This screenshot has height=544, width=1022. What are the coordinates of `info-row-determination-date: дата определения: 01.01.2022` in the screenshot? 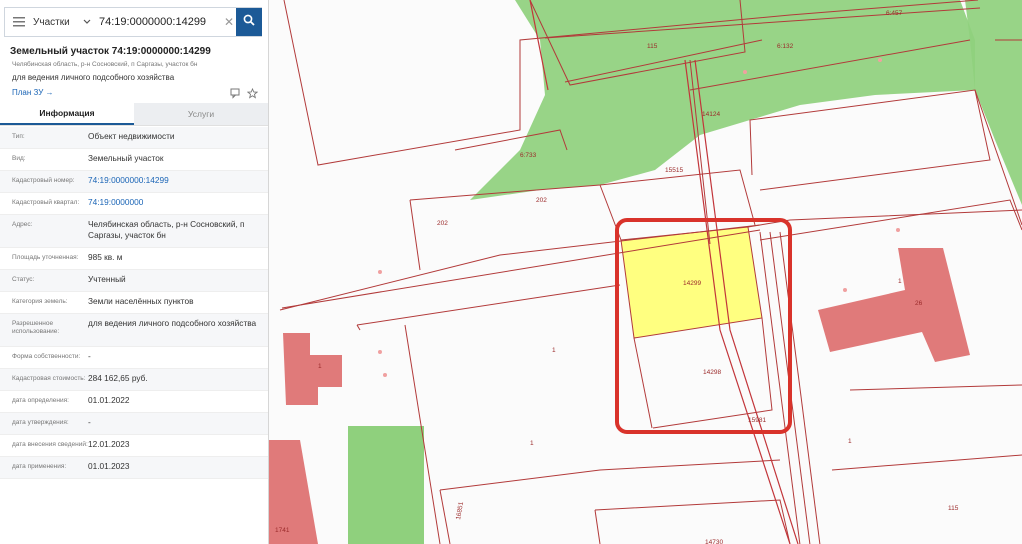 It's located at (134, 402).